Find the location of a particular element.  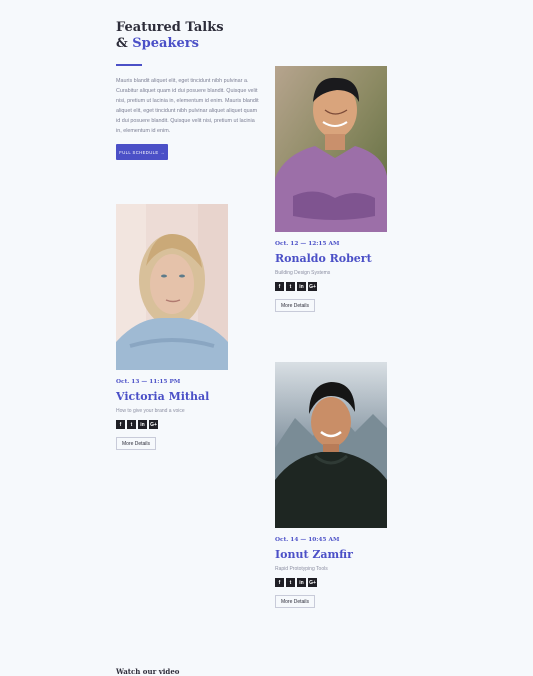

section-title-line2: & Speakers is located at coordinates (201, 44).